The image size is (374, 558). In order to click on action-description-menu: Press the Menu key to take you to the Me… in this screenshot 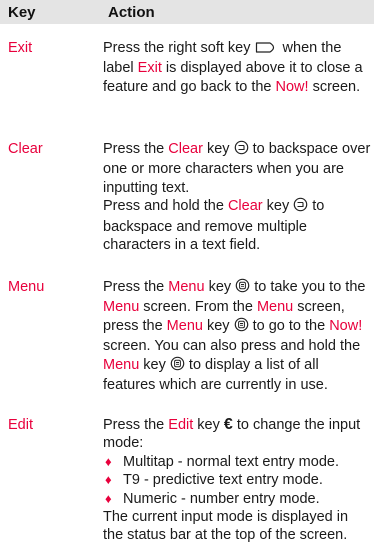, I will do `click(237, 336)`.